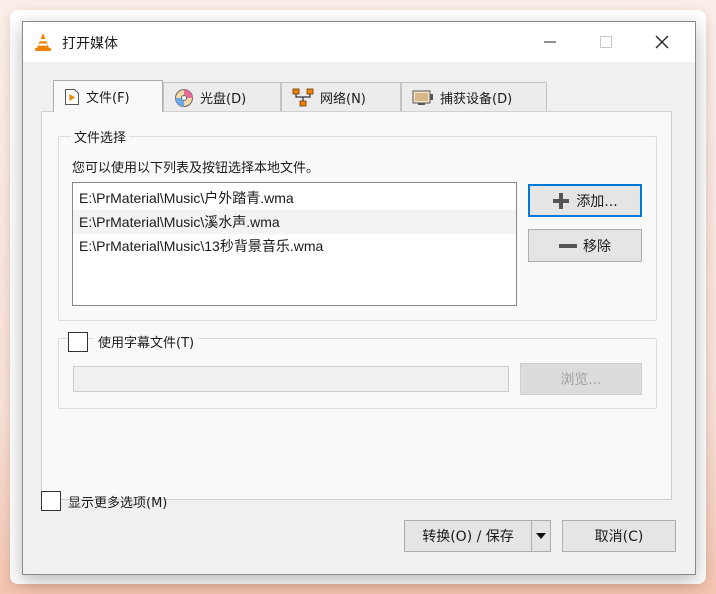 The image size is (716, 594). What do you see at coordinates (294, 222) in the screenshot?
I see `file-list-item: E:\PrMaterial\Music\溪水声.wma` at bounding box center [294, 222].